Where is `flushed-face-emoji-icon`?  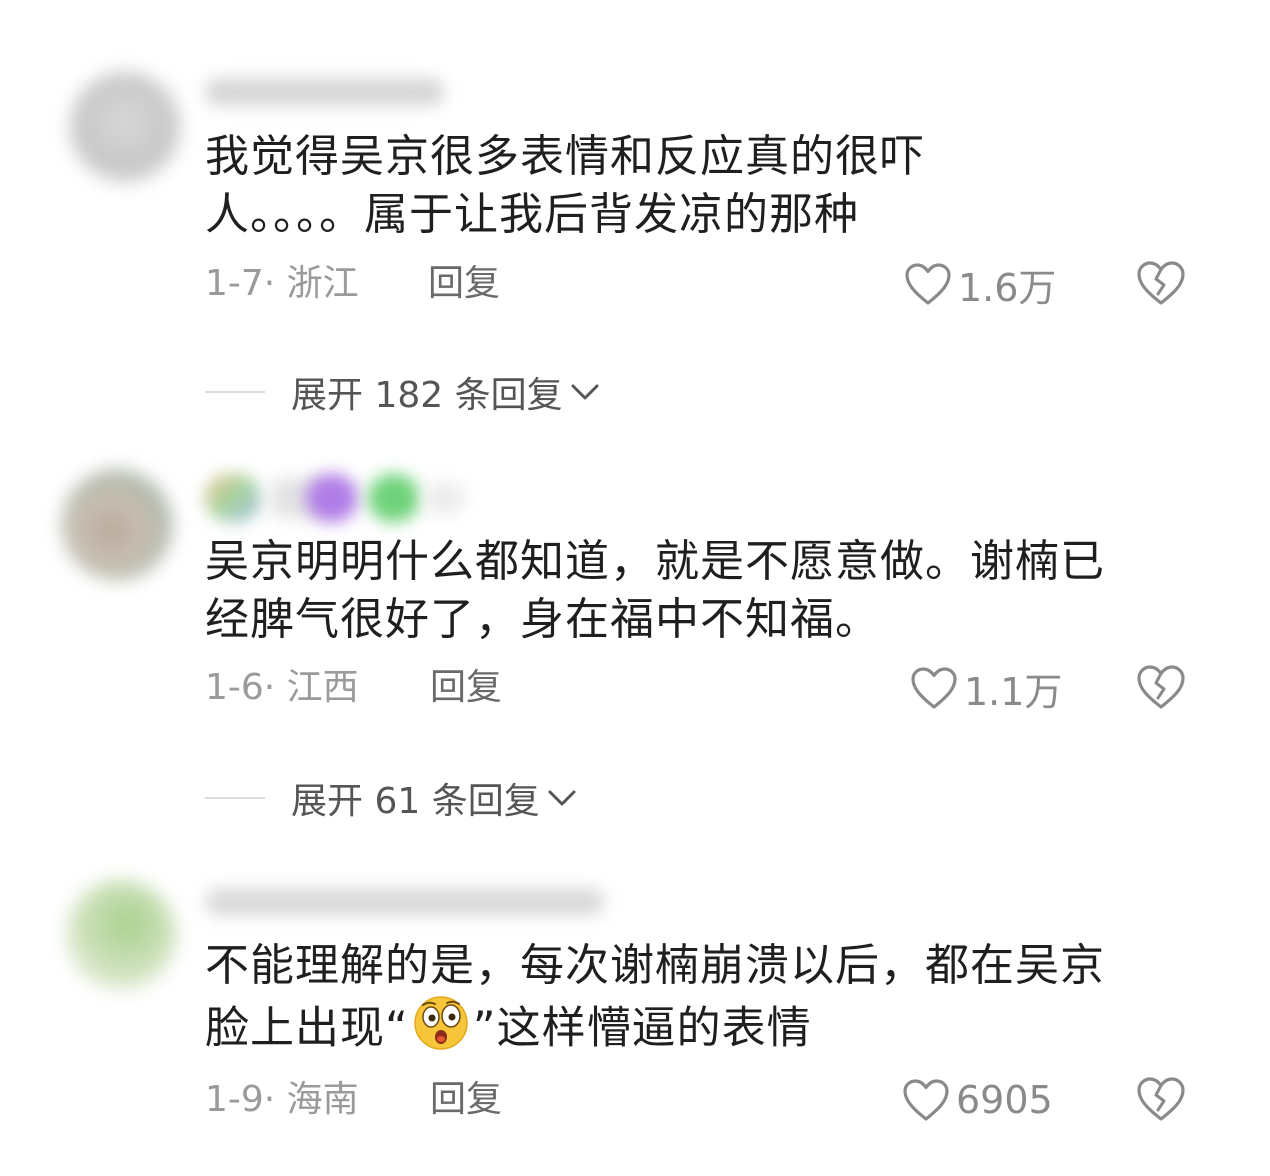
flushed-face-emoji-icon is located at coordinates (441, 1030).